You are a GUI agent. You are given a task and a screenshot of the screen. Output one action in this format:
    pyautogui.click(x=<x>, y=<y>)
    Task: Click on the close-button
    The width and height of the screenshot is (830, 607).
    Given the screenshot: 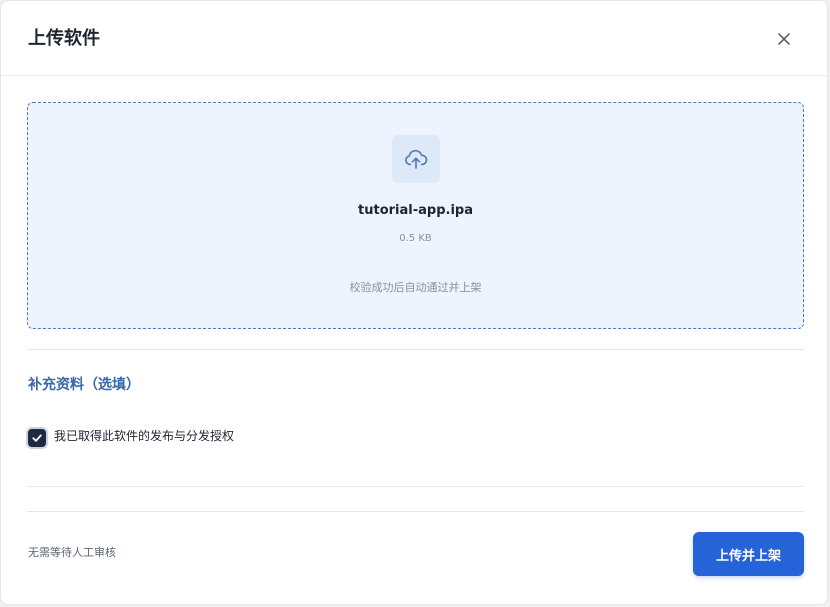 What is the action you would take?
    pyautogui.click(x=784, y=39)
    